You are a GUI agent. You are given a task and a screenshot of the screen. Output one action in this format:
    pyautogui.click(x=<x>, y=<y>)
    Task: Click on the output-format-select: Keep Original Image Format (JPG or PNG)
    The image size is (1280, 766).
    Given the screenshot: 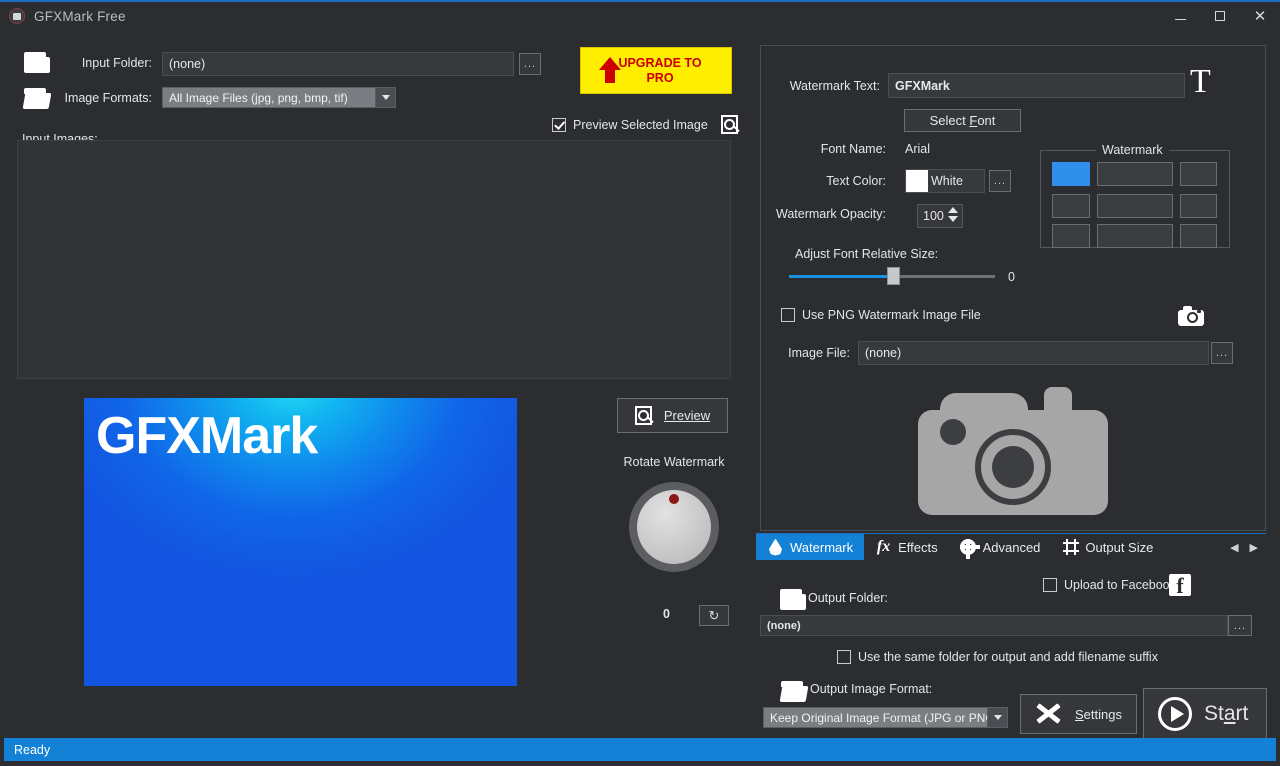 What is the action you would take?
    pyautogui.click(x=885, y=717)
    